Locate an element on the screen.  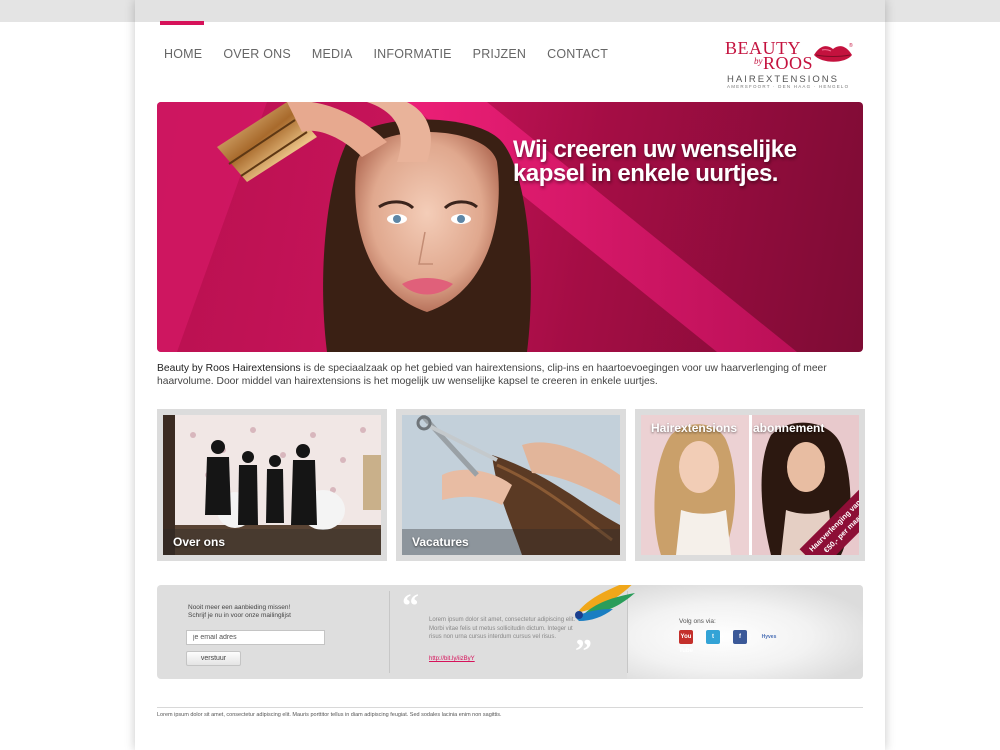
submit-button: verstuur is located at coordinates (213, 658).